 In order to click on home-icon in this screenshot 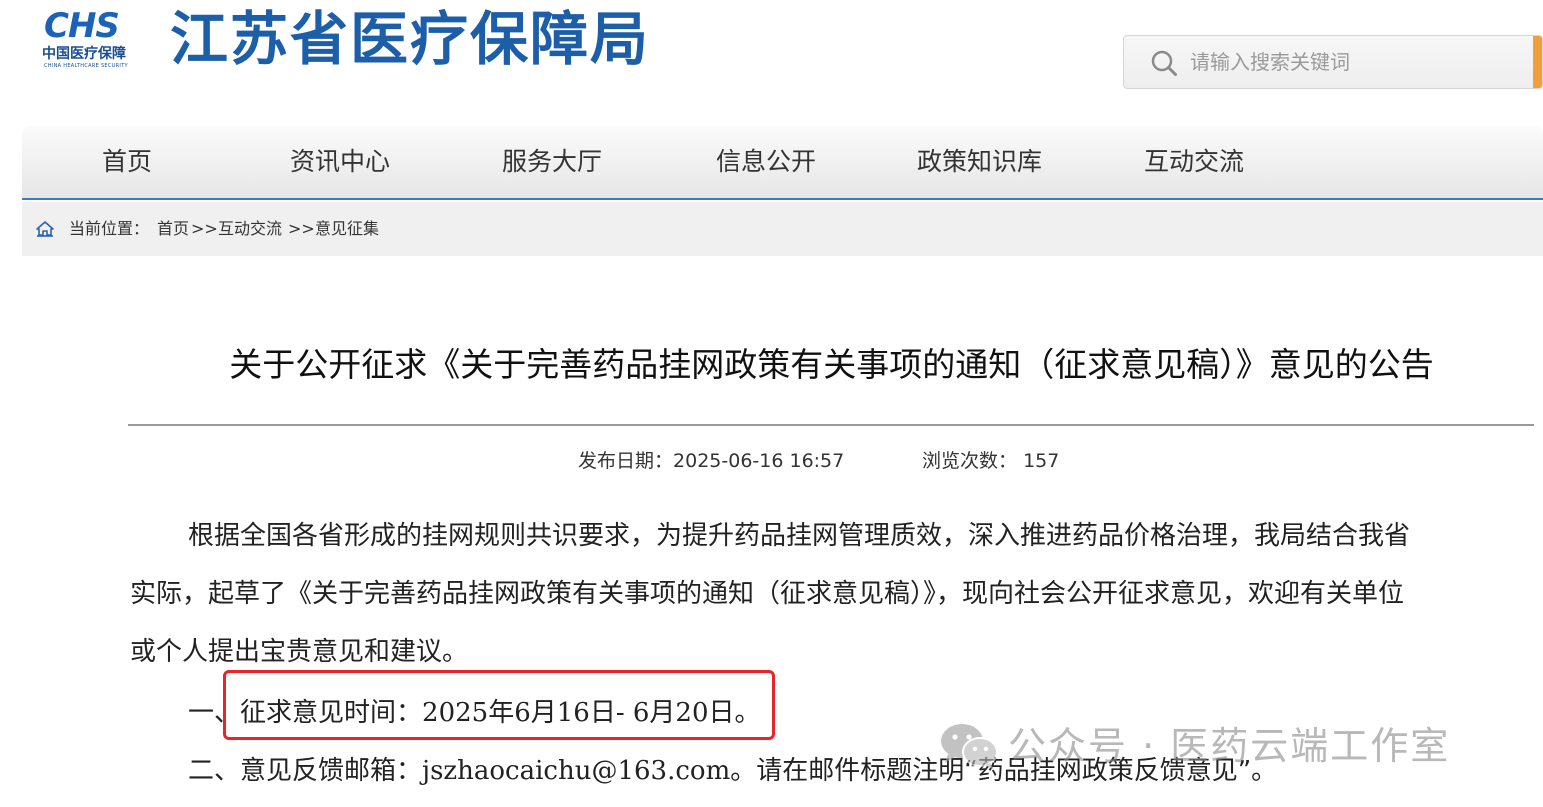, I will do `click(45, 229)`.